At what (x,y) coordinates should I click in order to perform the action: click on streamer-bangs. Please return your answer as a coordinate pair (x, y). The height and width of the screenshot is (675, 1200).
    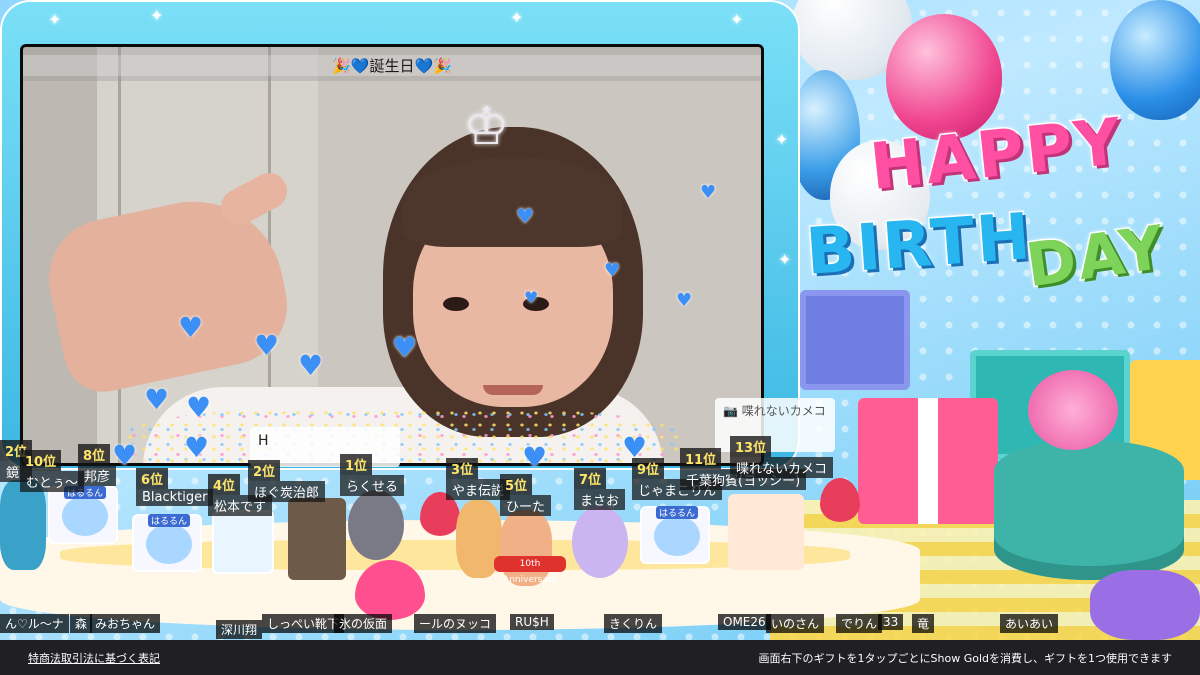
    Looking at the image, I should click on (513, 202).